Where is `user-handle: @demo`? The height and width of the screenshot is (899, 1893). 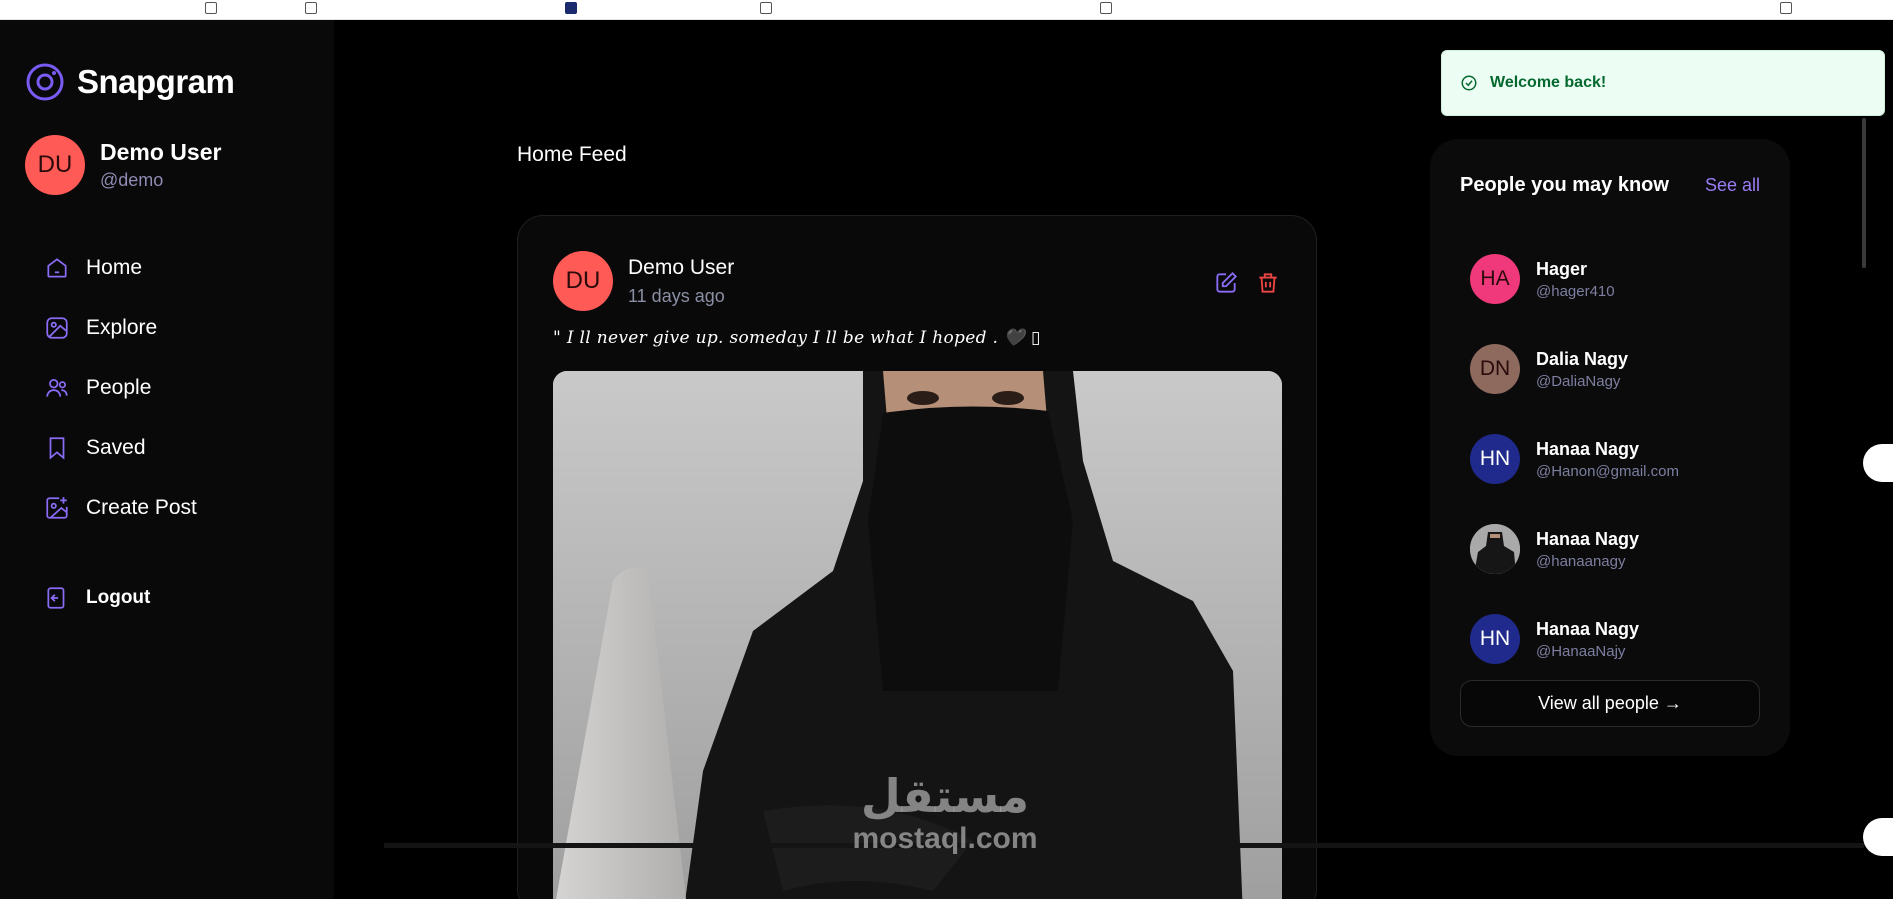 user-handle: @demo is located at coordinates (132, 180).